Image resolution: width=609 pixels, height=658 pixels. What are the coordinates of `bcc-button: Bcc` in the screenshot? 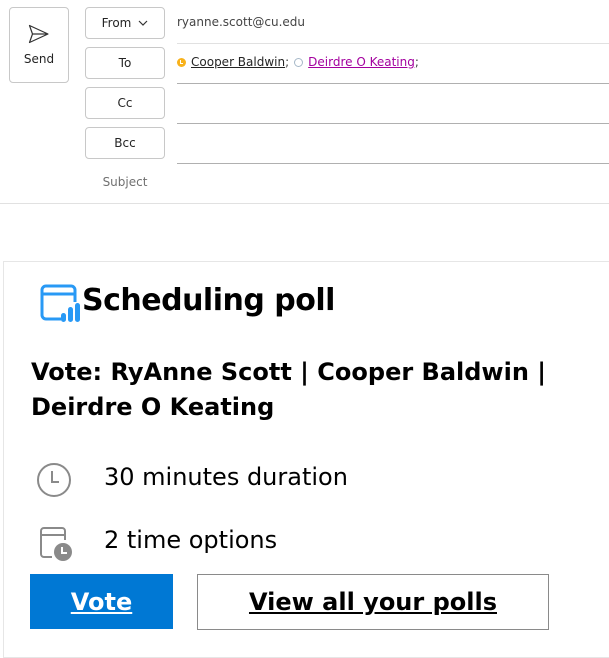 It's located at (125, 143).